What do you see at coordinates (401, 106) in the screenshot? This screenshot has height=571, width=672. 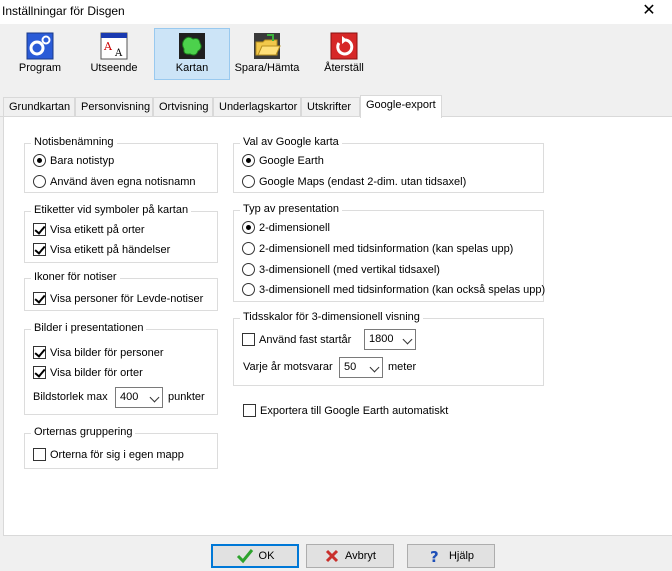 I see `tab-google-export: Google-export` at bounding box center [401, 106].